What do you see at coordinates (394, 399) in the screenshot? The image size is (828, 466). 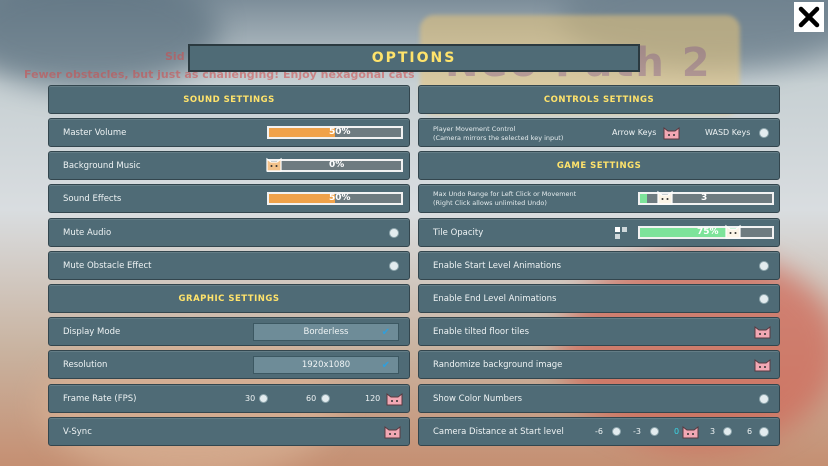 I see `selected-cat-icon` at bounding box center [394, 399].